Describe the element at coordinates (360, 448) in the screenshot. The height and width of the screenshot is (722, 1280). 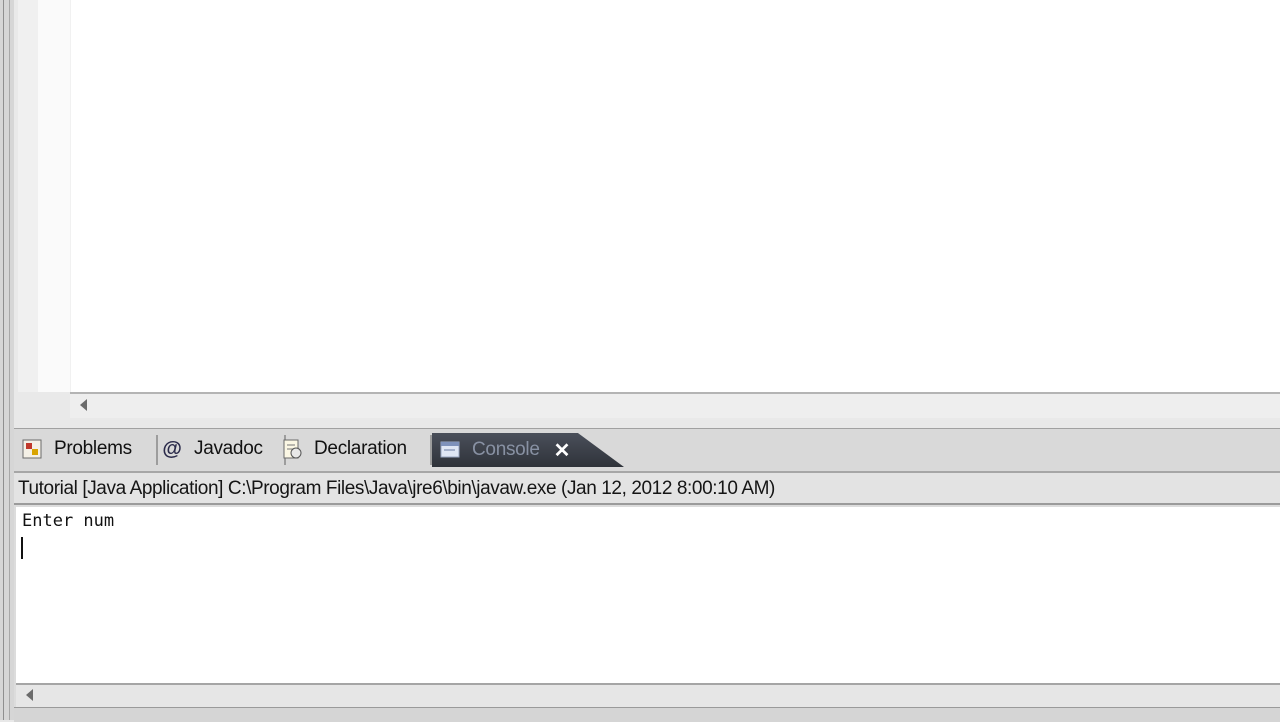
I see `tab-declaration-label: Declaration` at that location.